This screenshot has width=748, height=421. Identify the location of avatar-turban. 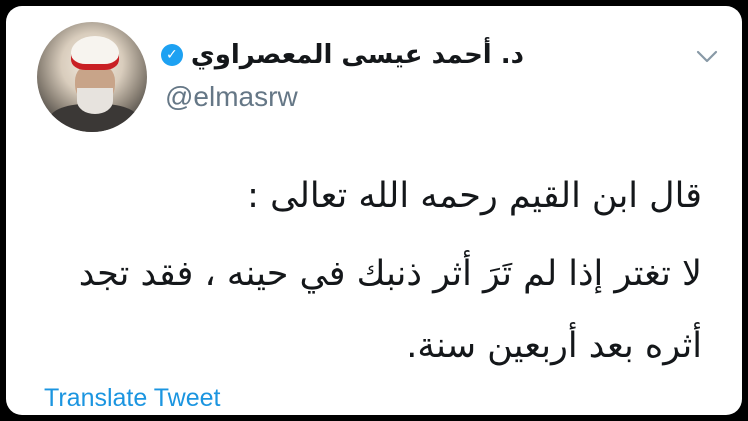
(95, 53).